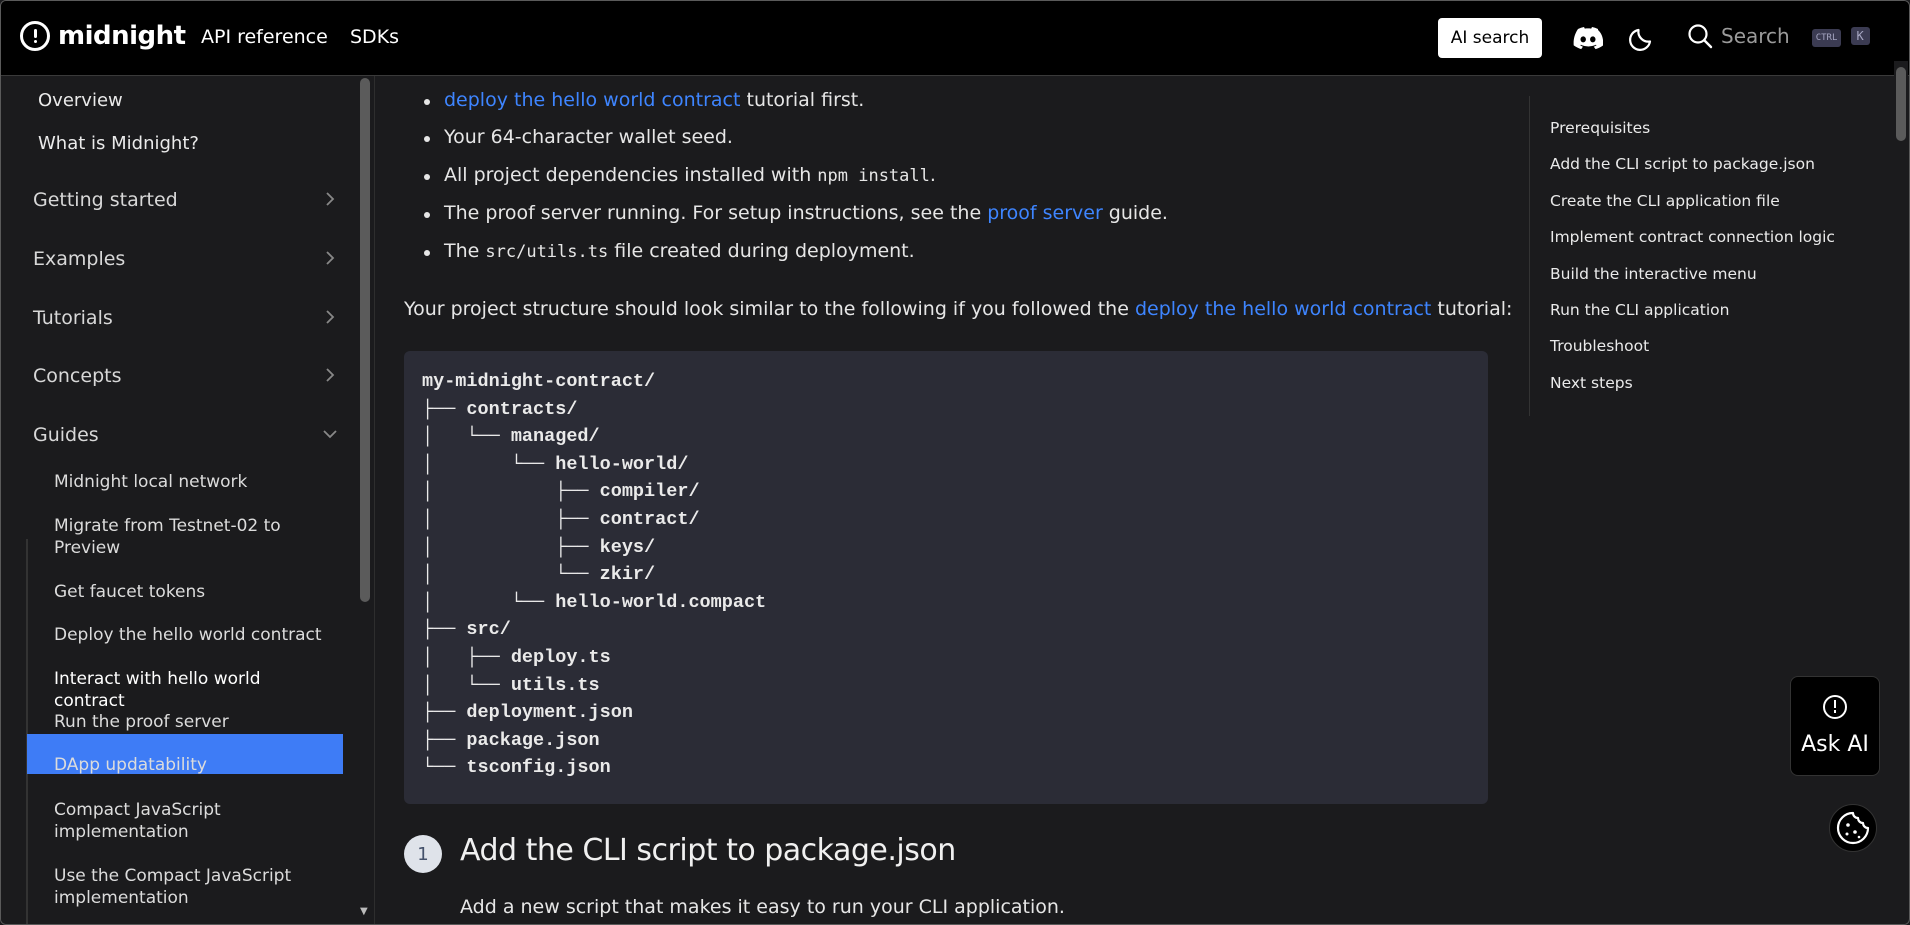 This screenshot has height=925, width=1910. Describe the element at coordinates (105, 200) in the screenshot. I see `category-label: Getting started` at that location.